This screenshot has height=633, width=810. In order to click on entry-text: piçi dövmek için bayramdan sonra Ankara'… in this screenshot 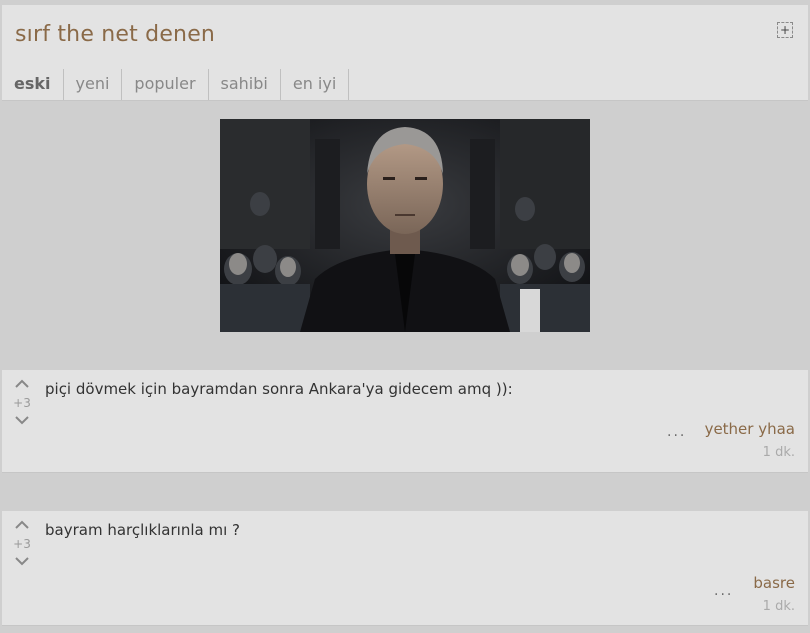, I will do `click(279, 389)`.